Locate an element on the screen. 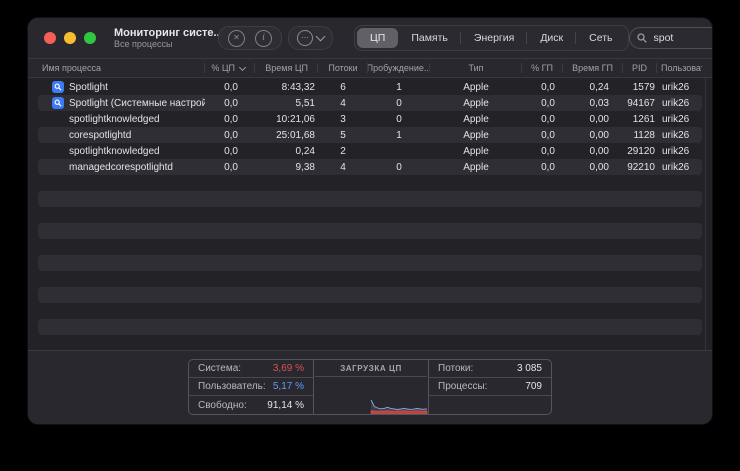 The width and height of the screenshot is (740, 471). process-name: spotlightknowledged is located at coordinates (114, 151).